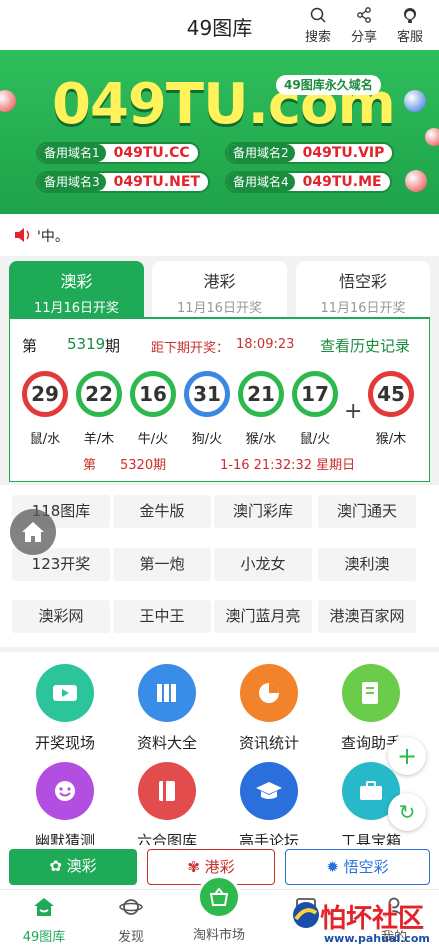 This screenshot has height=950, width=439. Describe the element at coordinates (76, 281) in the screenshot. I see `tab-name: 澳彩` at that location.